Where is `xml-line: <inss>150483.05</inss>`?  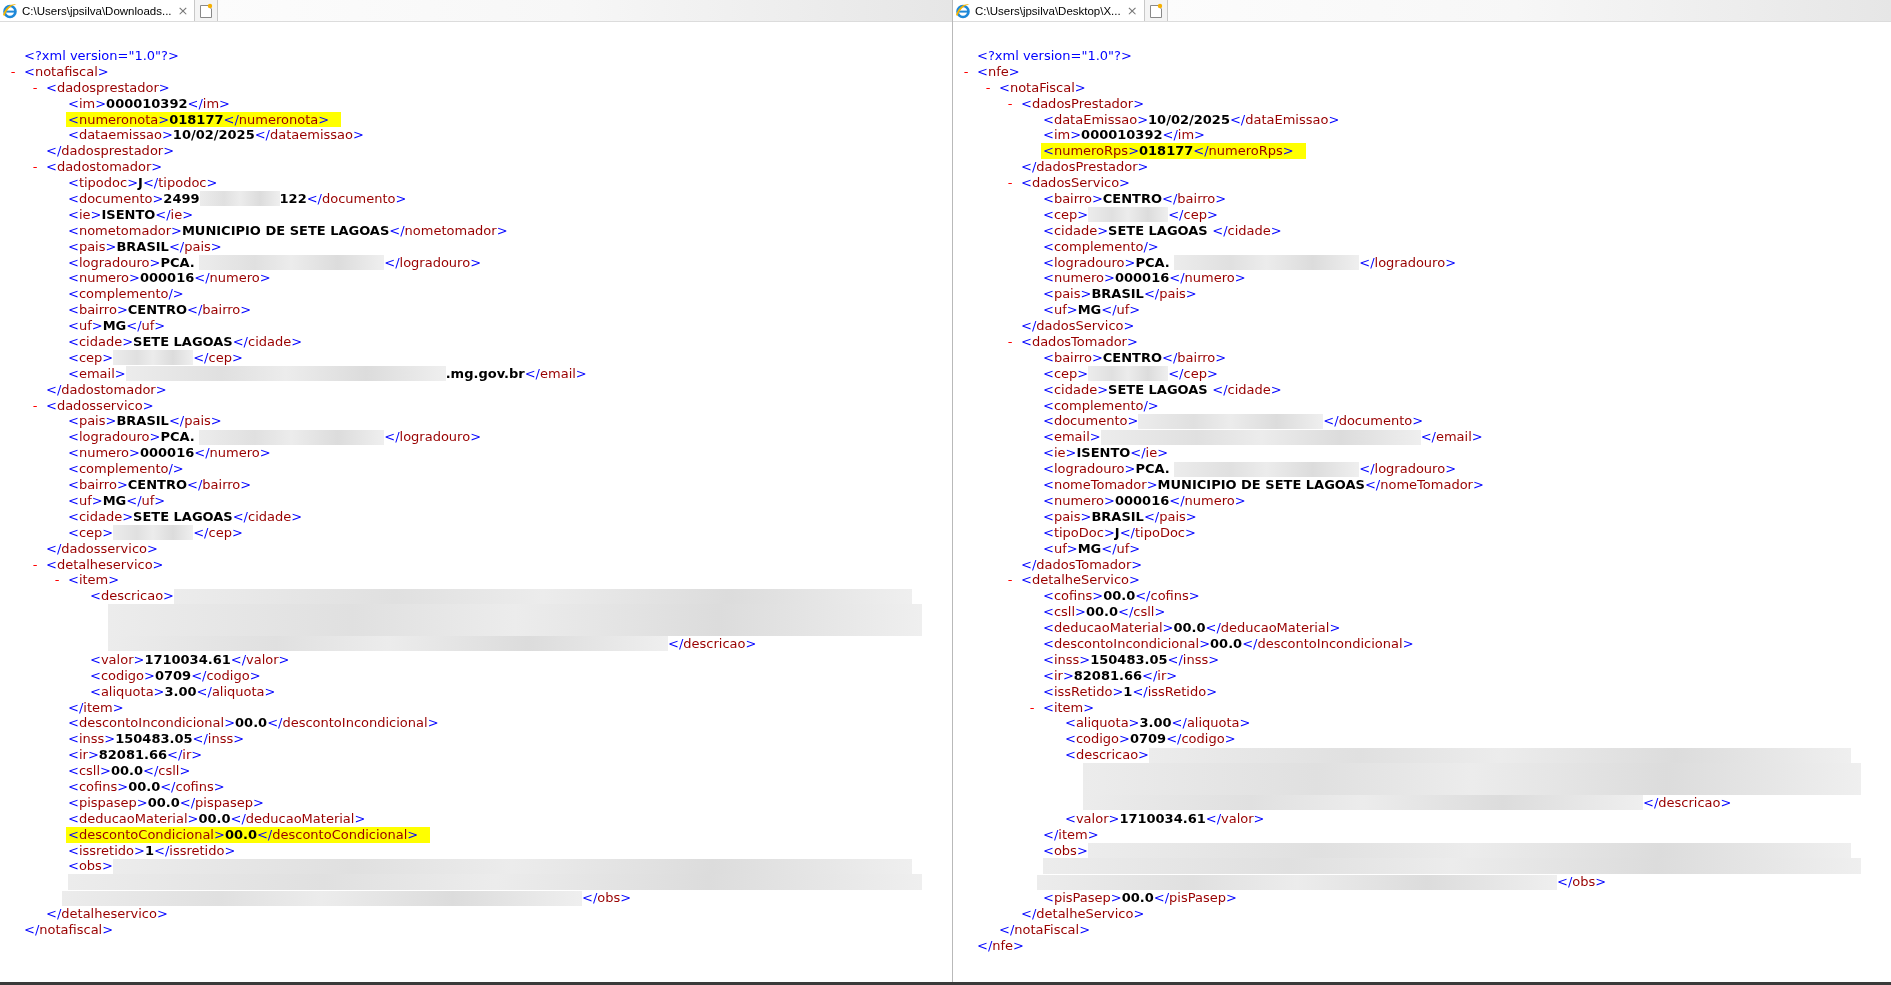 xml-line: <inss>150483.05</inss> is located at coordinates (1131, 659).